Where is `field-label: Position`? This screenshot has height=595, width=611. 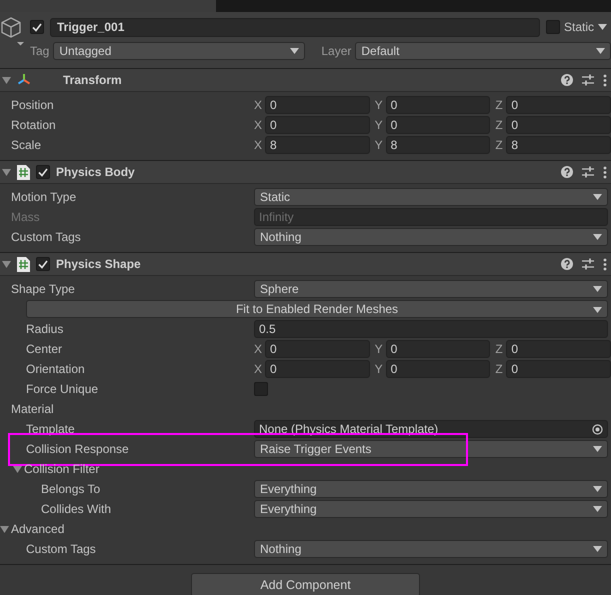
field-label: Position is located at coordinates (32, 105).